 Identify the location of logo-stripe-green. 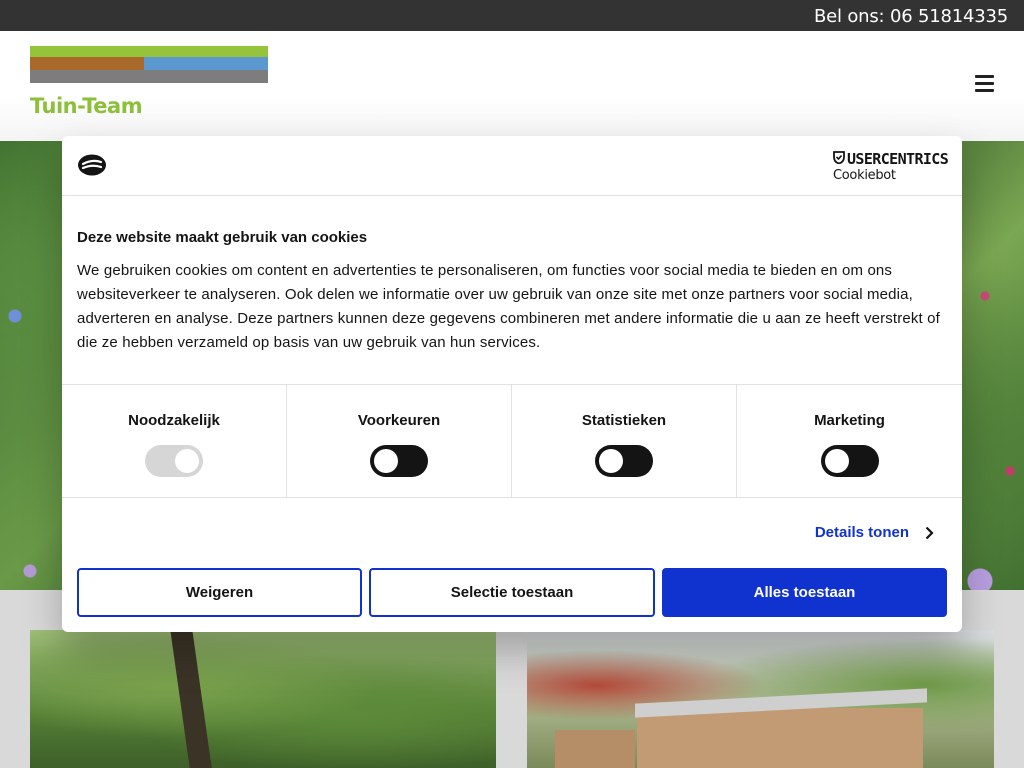
(149, 51).